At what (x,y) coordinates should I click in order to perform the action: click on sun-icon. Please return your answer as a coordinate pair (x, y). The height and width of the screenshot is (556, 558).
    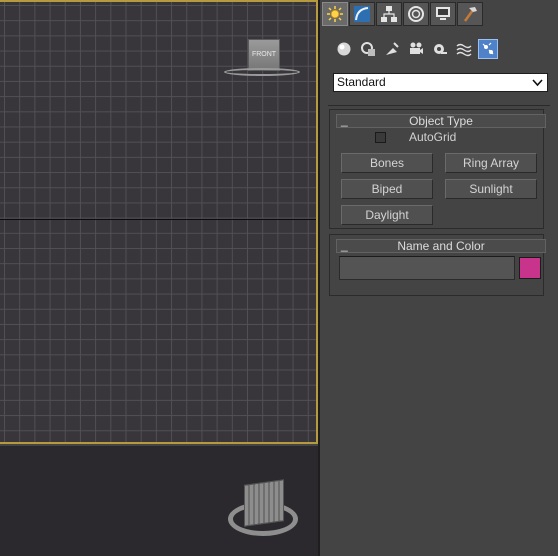
    Looking at the image, I should click on (335, 14).